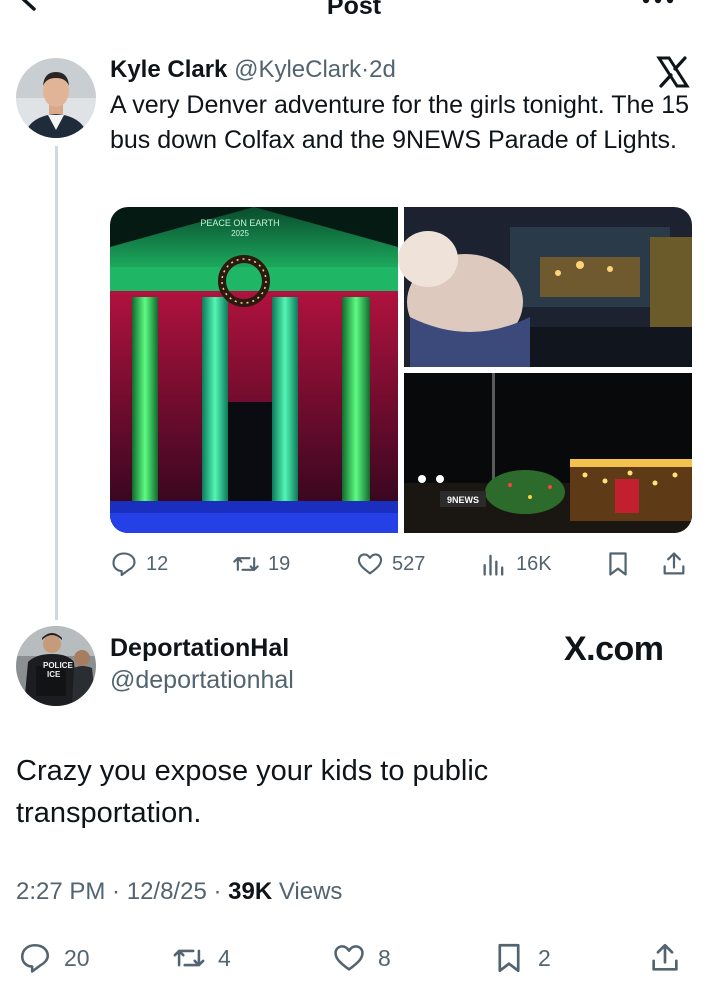 The image size is (708, 1000). What do you see at coordinates (658, 7) in the screenshot?
I see `more-options-icon` at bounding box center [658, 7].